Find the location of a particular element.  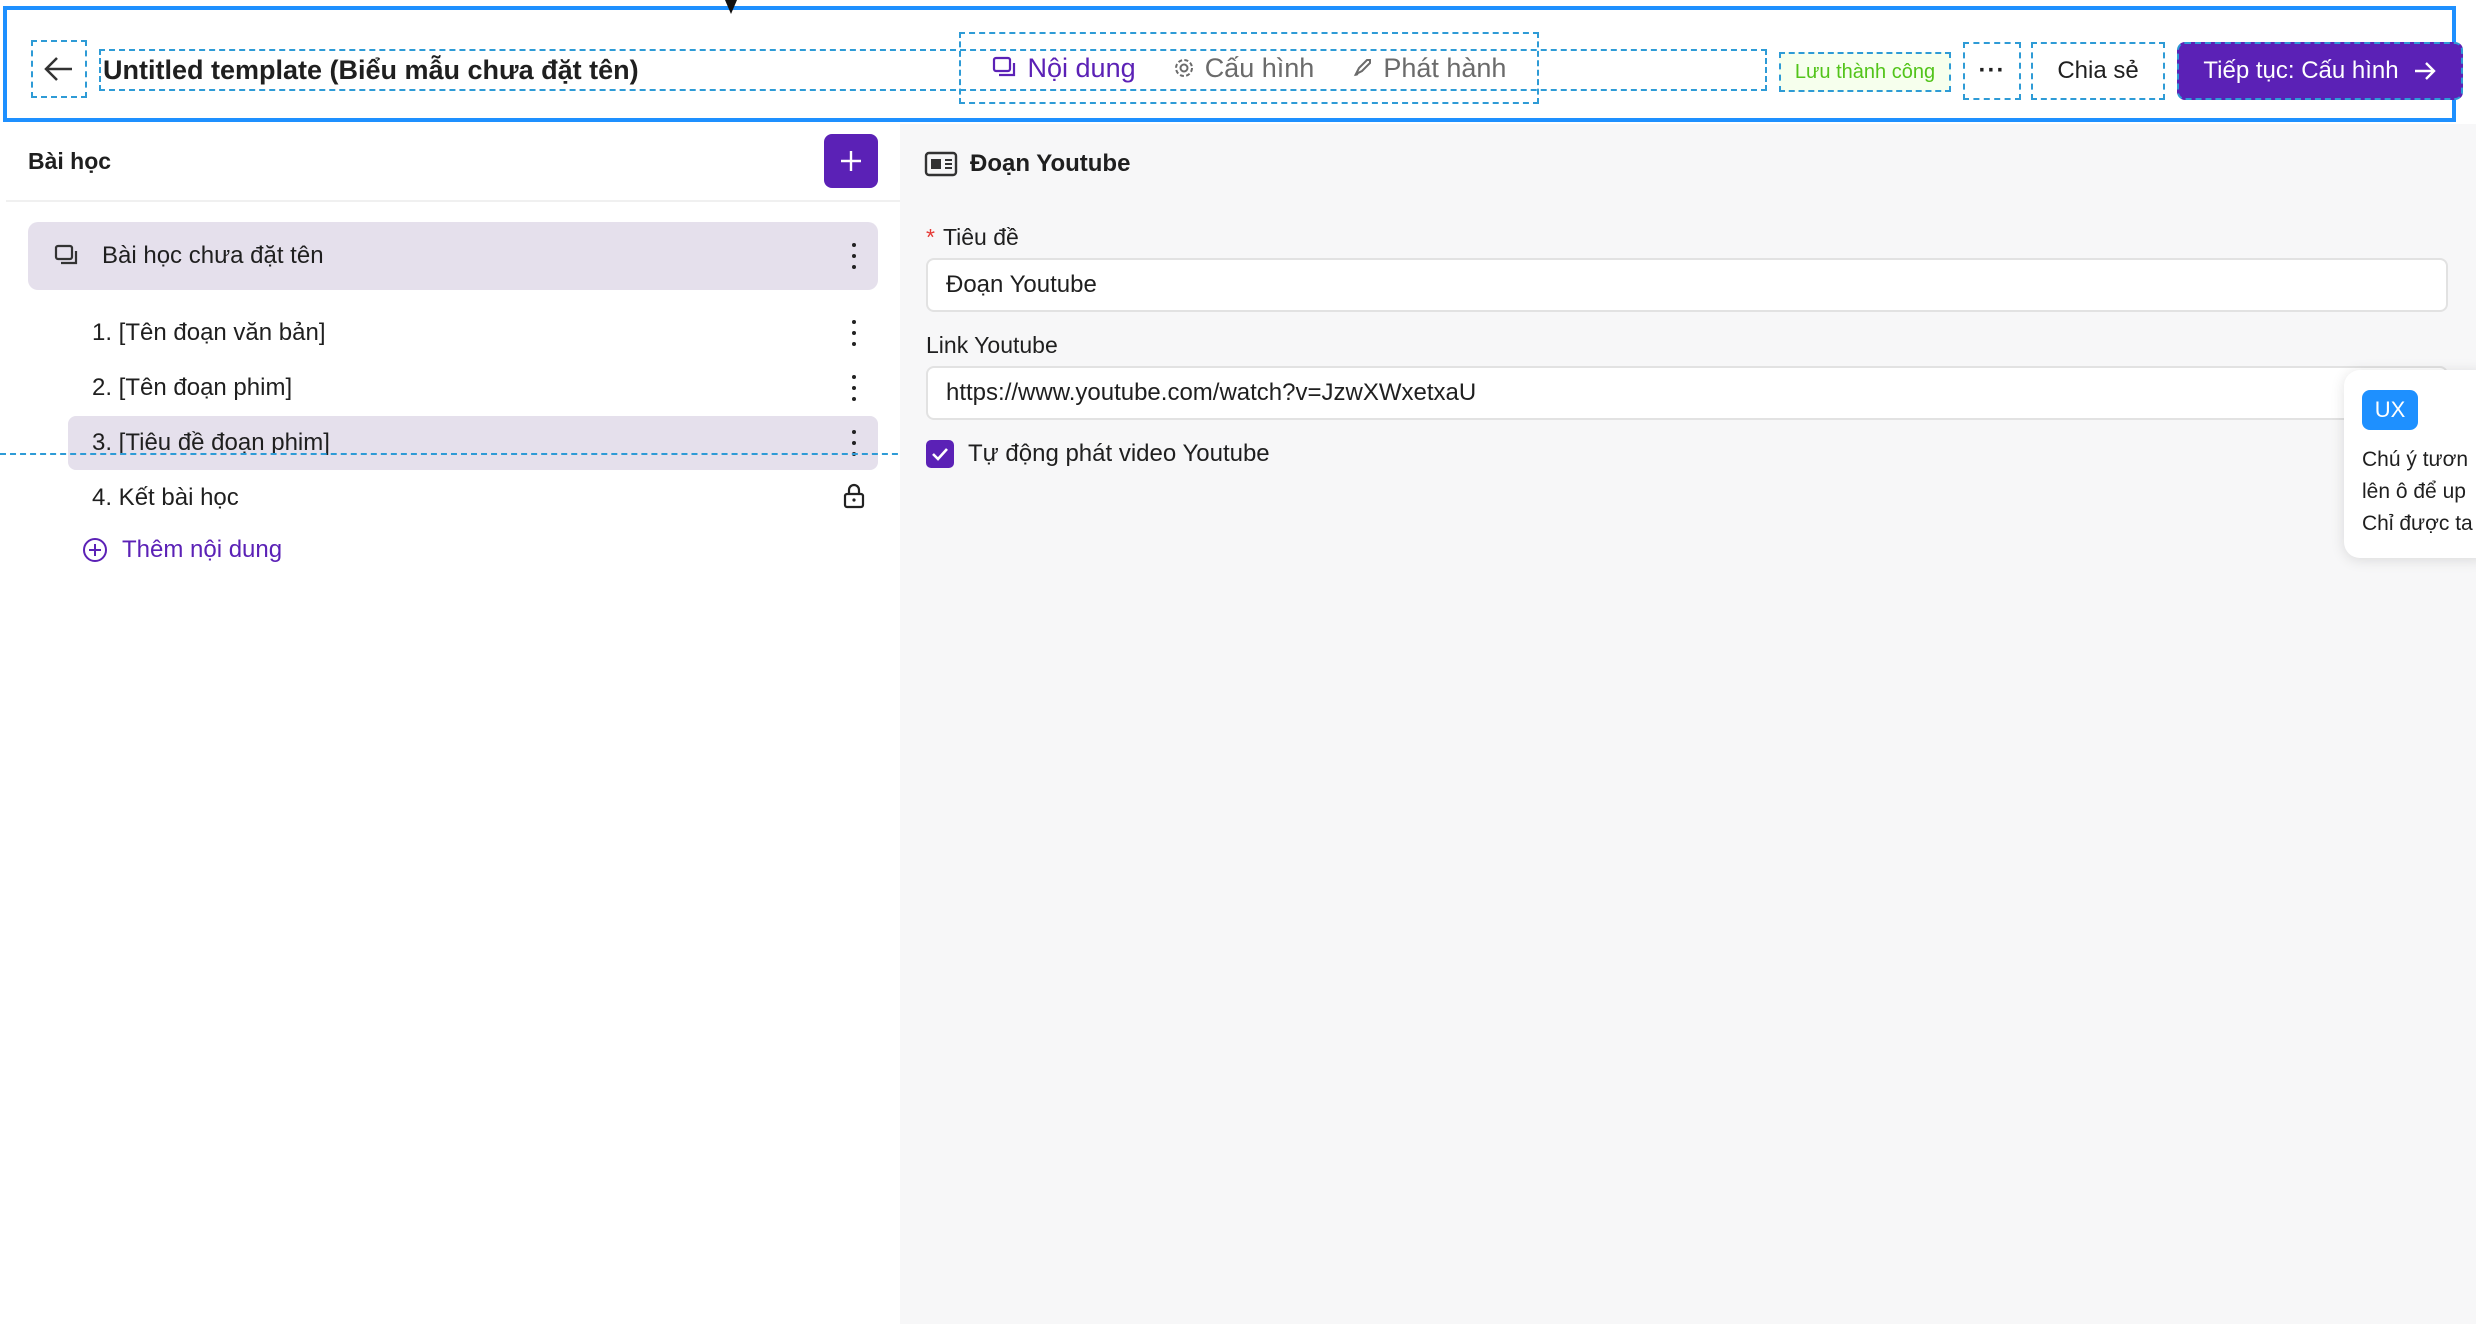

list-item: 1. [Tên đoạn văn bản] is located at coordinates (473, 333).